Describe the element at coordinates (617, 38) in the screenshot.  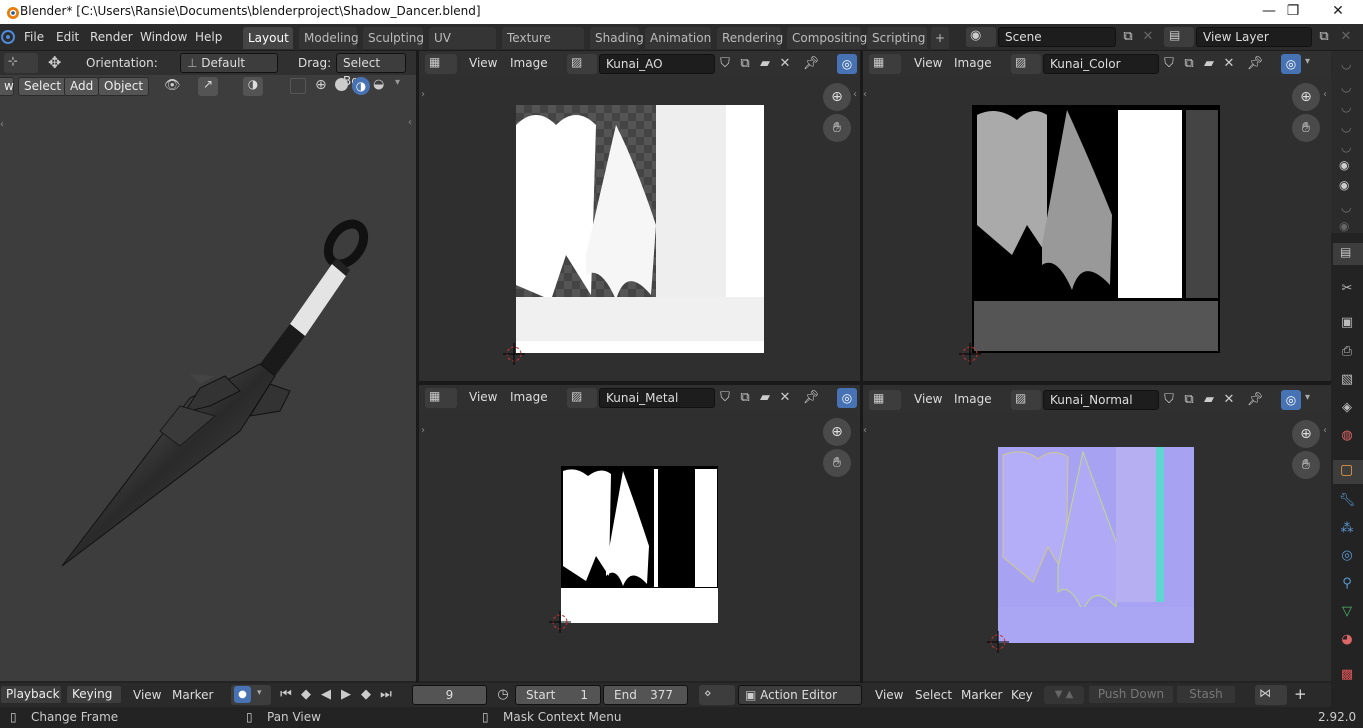
I see `tab-shading: Shading` at that location.